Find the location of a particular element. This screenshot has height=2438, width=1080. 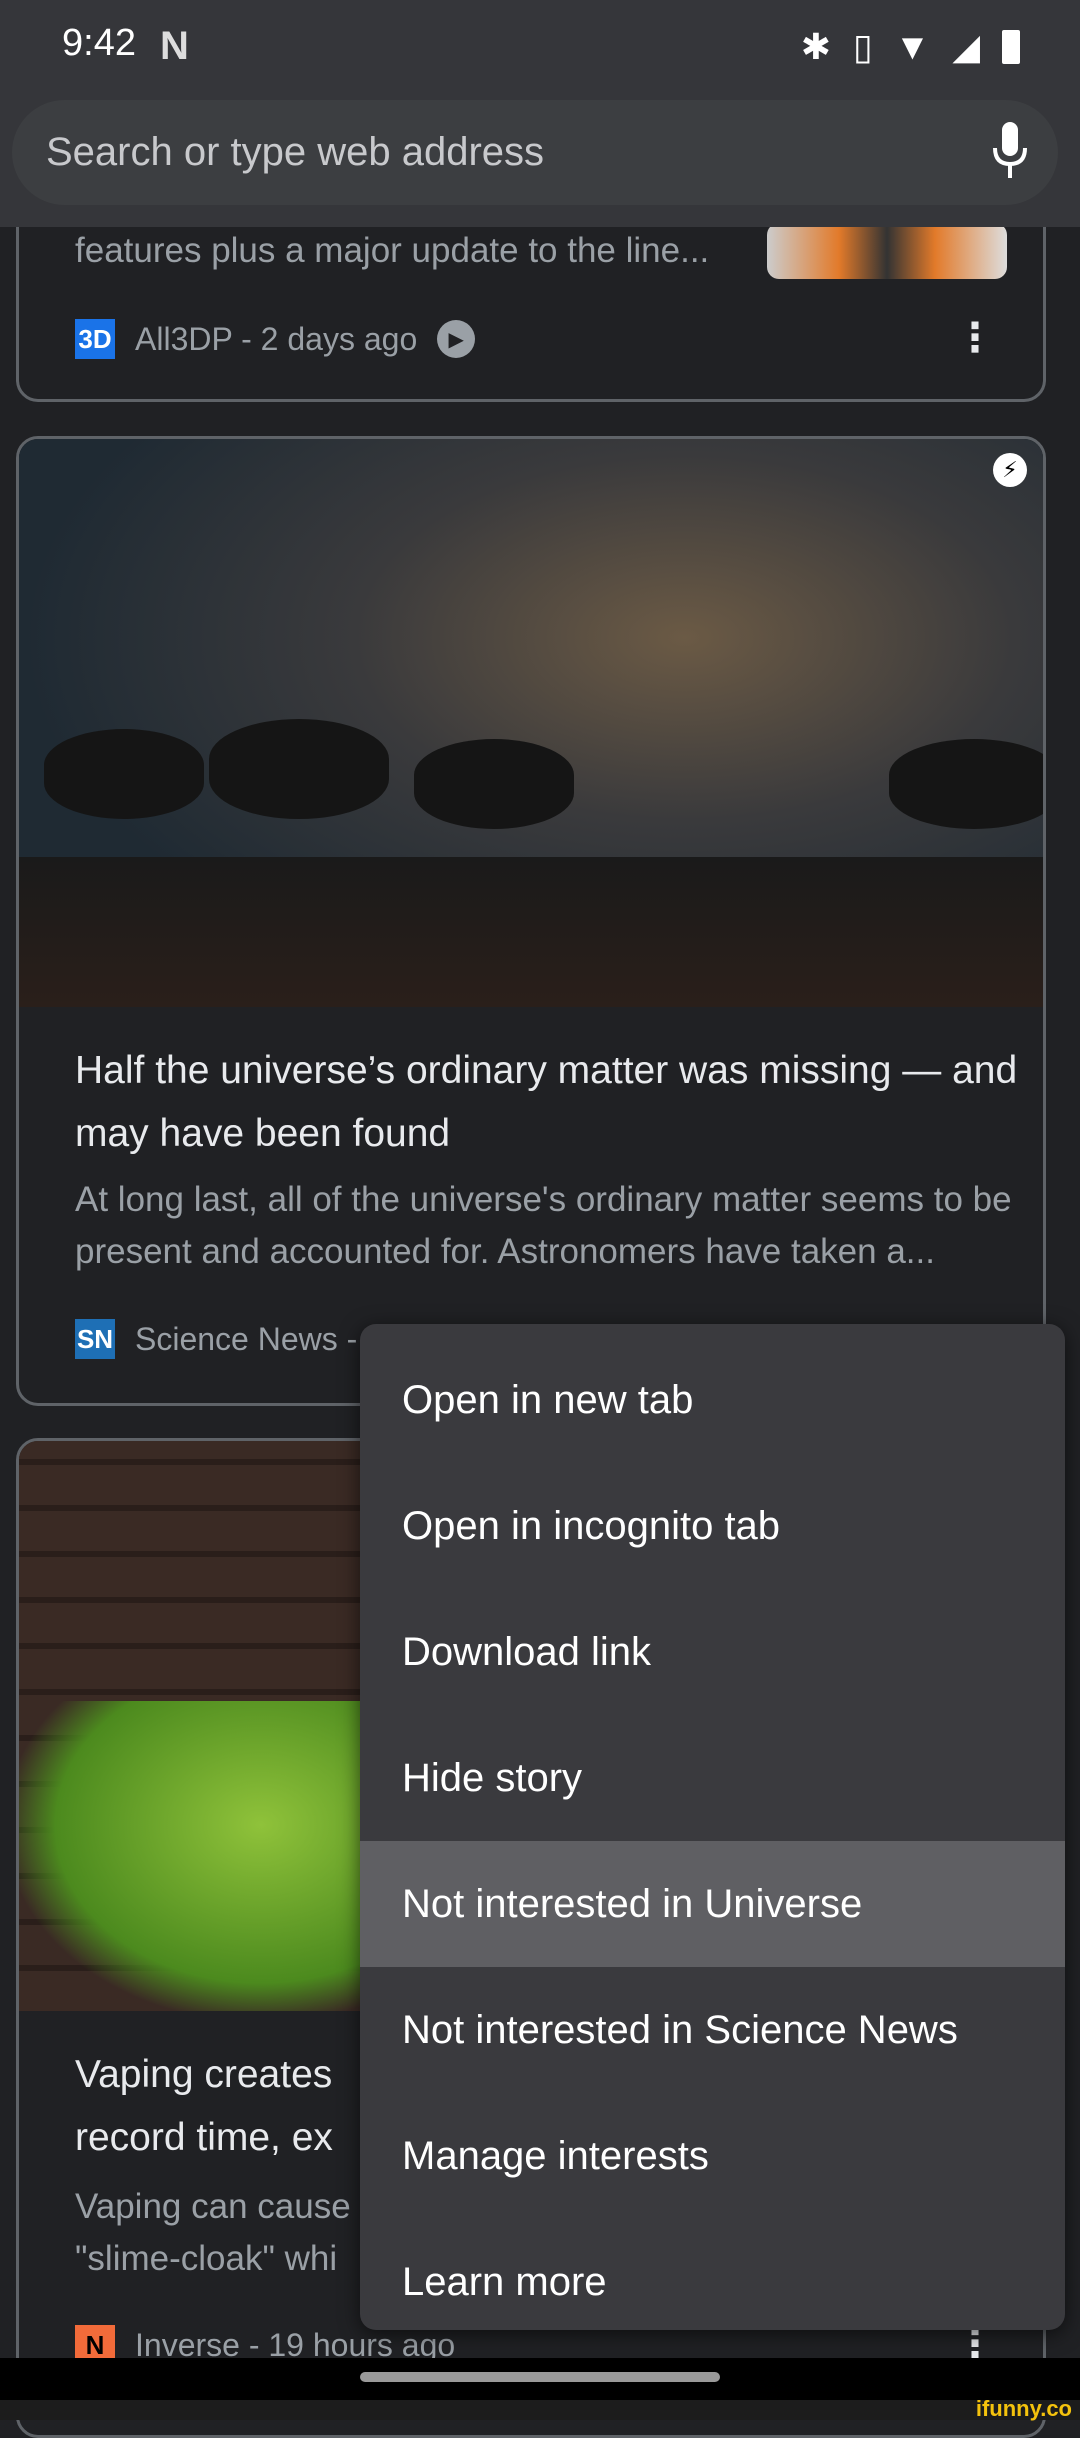

card-description-line1: Vaping can cause is located at coordinates (213, 2206).